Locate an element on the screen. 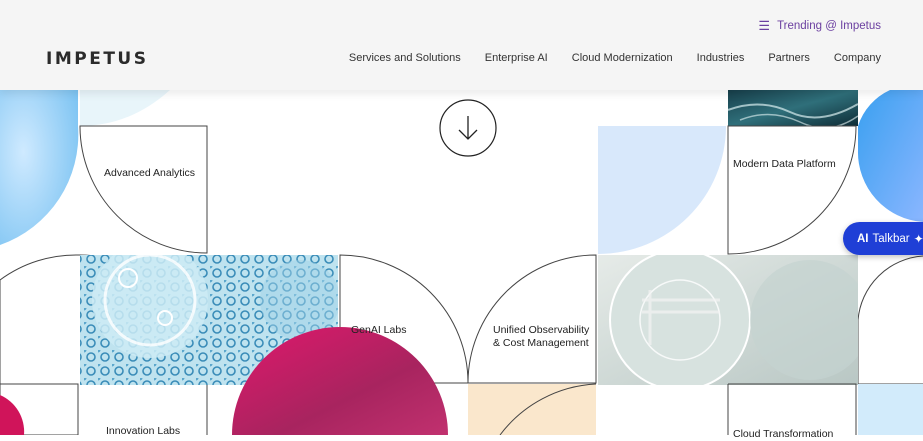 The height and width of the screenshot is (441, 923). talkbar-ai: AI is located at coordinates (863, 238).